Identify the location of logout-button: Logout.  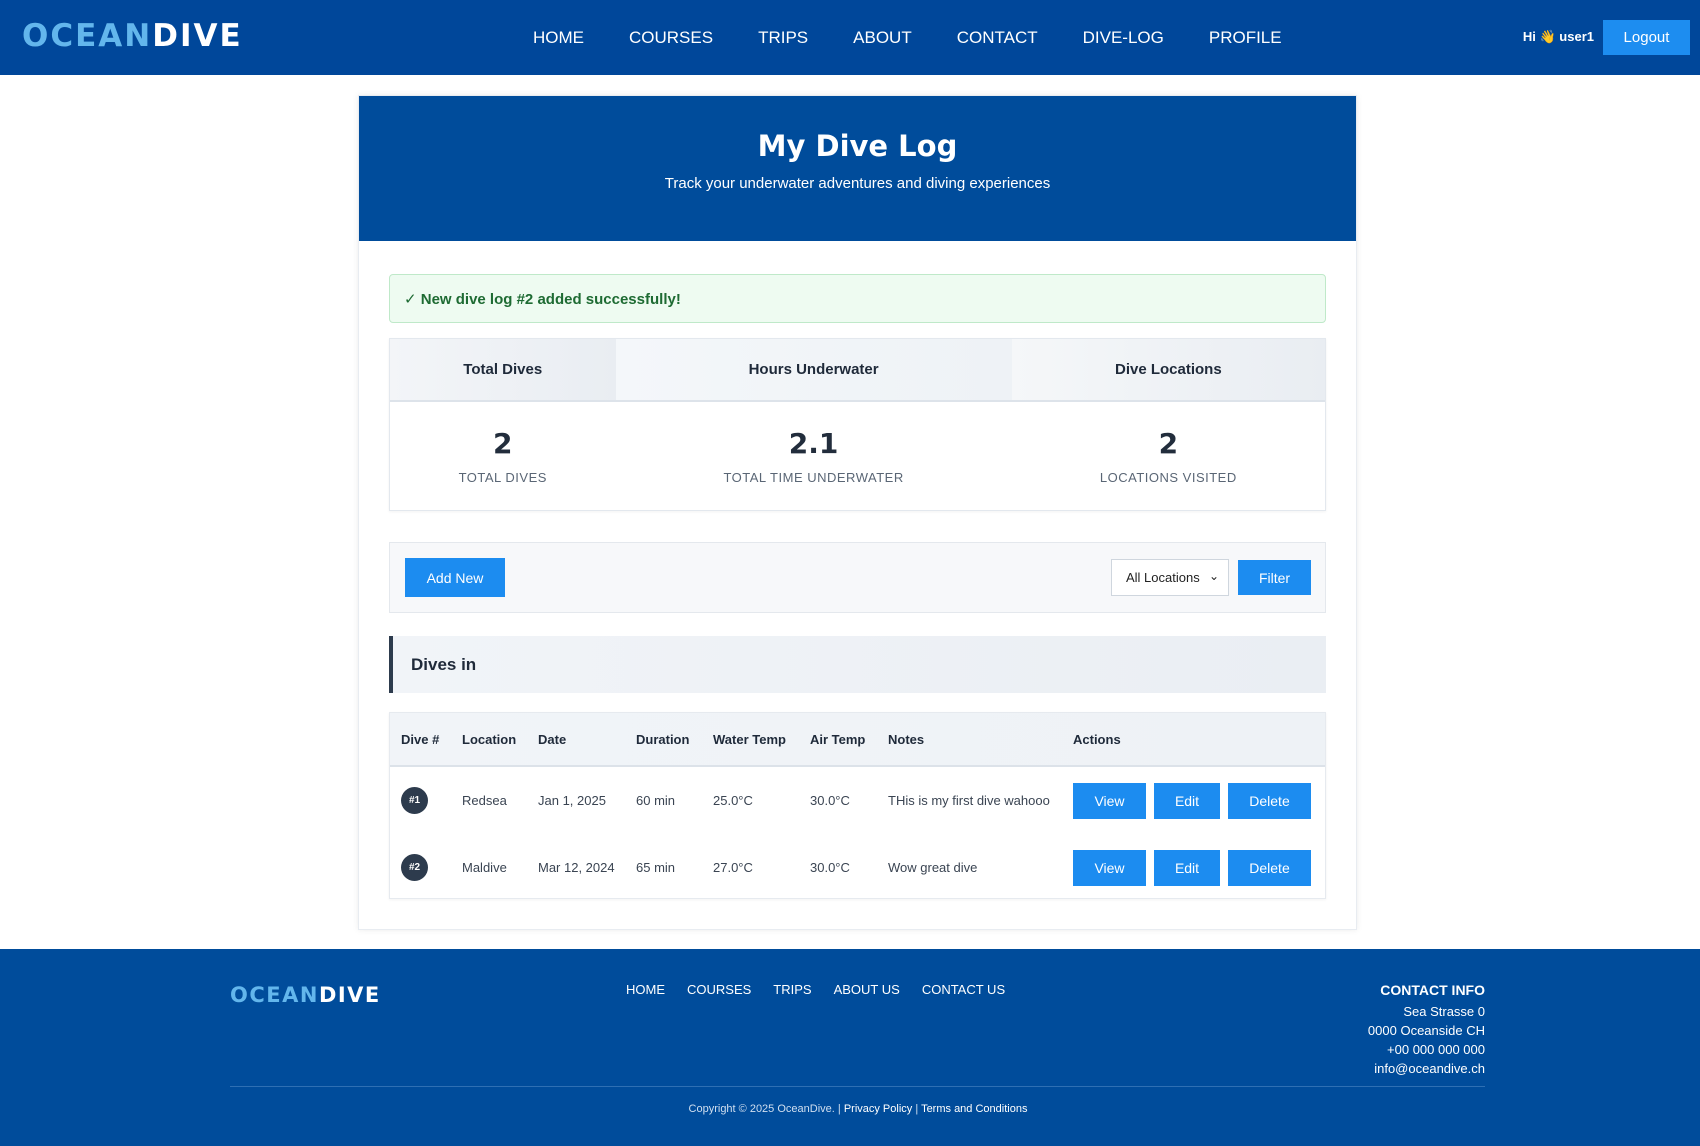
(1646, 37).